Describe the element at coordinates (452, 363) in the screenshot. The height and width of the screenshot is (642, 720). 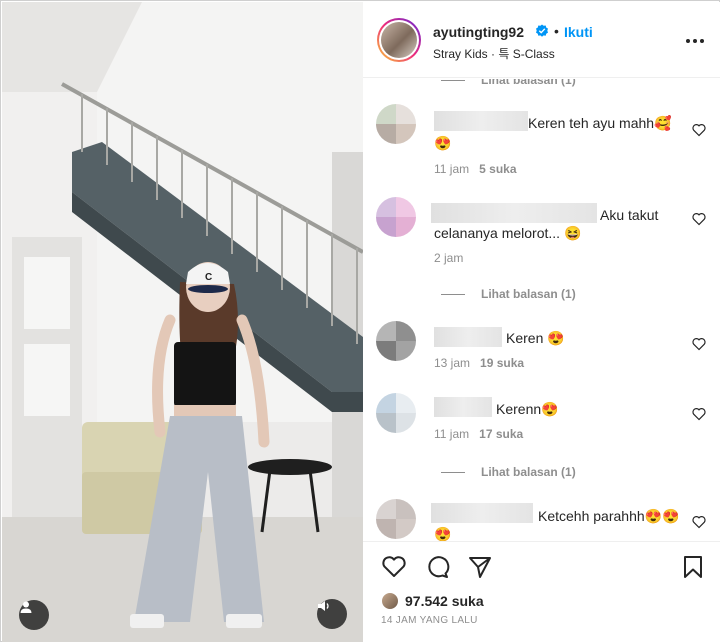
I see `comment-time: 13 jam` at that location.